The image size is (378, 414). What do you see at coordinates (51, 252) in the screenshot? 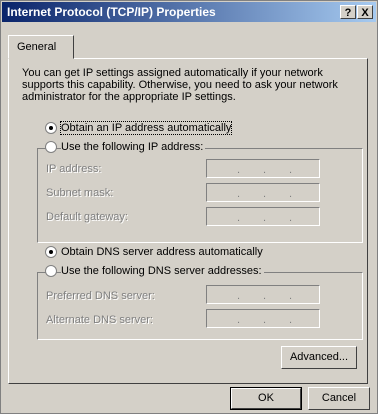
I see `obtain-dns-auto-radio` at bounding box center [51, 252].